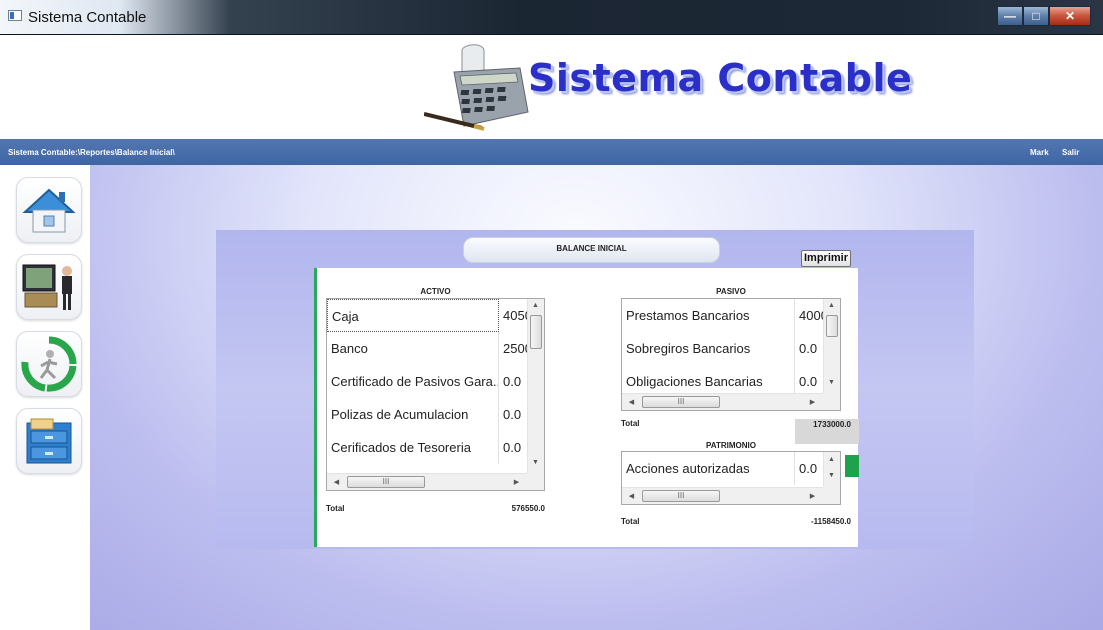  What do you see at coordinates (832, 424) in the screenshot?
I see `pasivo-total-value: 1733000.0` at bounding box center [832, 424].